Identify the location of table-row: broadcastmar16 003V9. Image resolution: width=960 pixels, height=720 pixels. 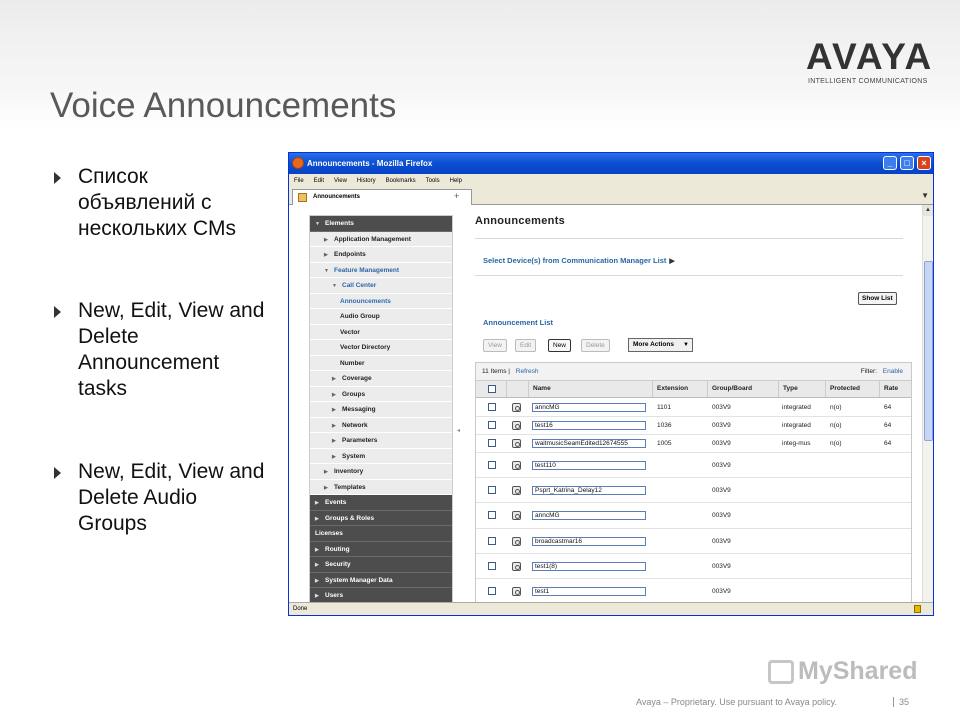
(693, 541).